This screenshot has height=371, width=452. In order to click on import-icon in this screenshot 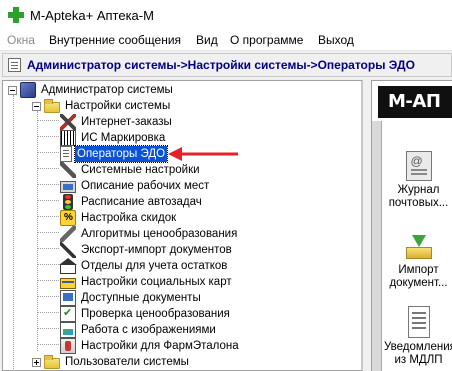, I will do `click(419, 248)`.